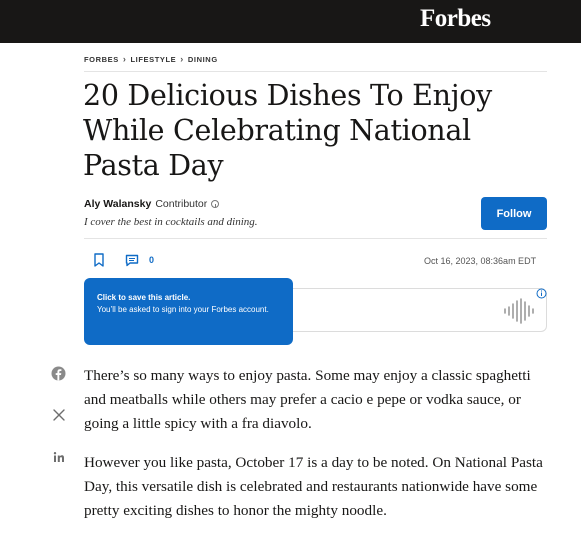  I want to click on audio-player, so click(408, 310).